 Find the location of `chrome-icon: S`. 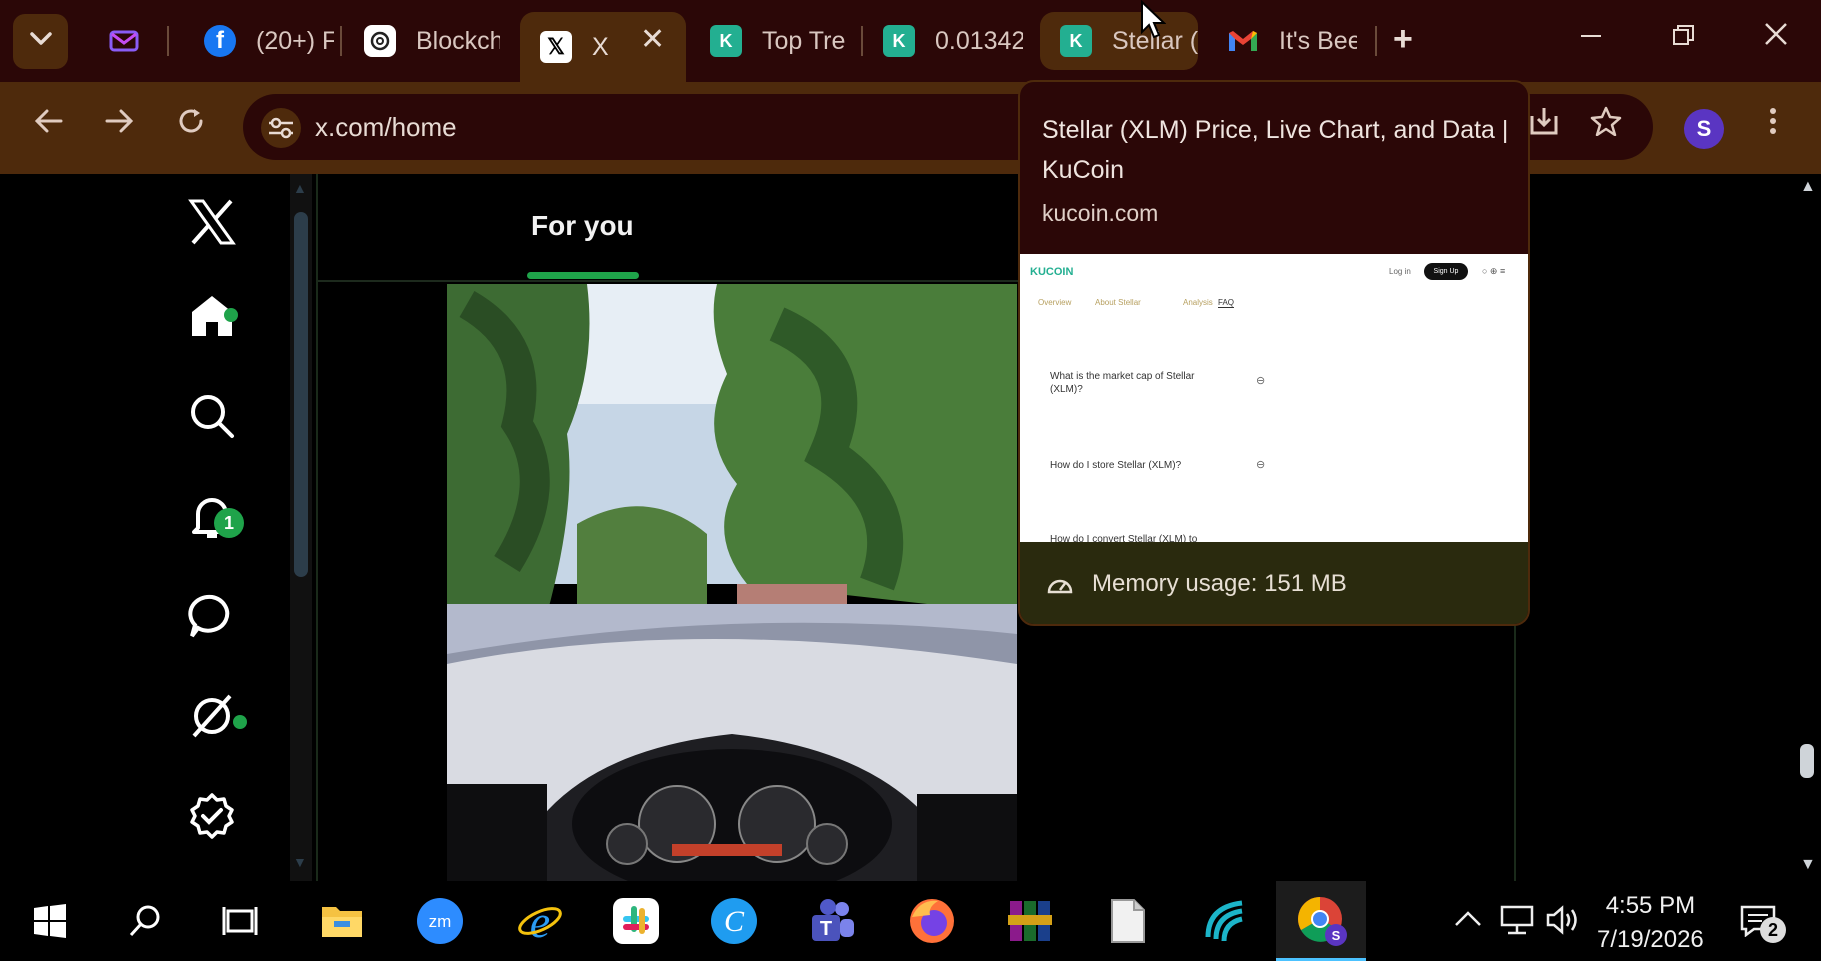

chrome-icon: S is located at coordinates (1322, 921).